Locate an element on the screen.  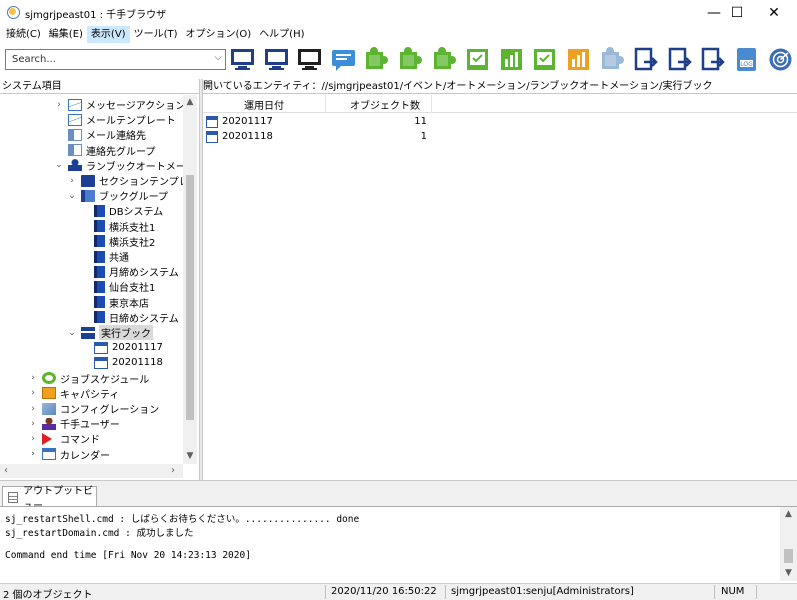
tree-item: › コマンド is located at coordinates (64, 438).